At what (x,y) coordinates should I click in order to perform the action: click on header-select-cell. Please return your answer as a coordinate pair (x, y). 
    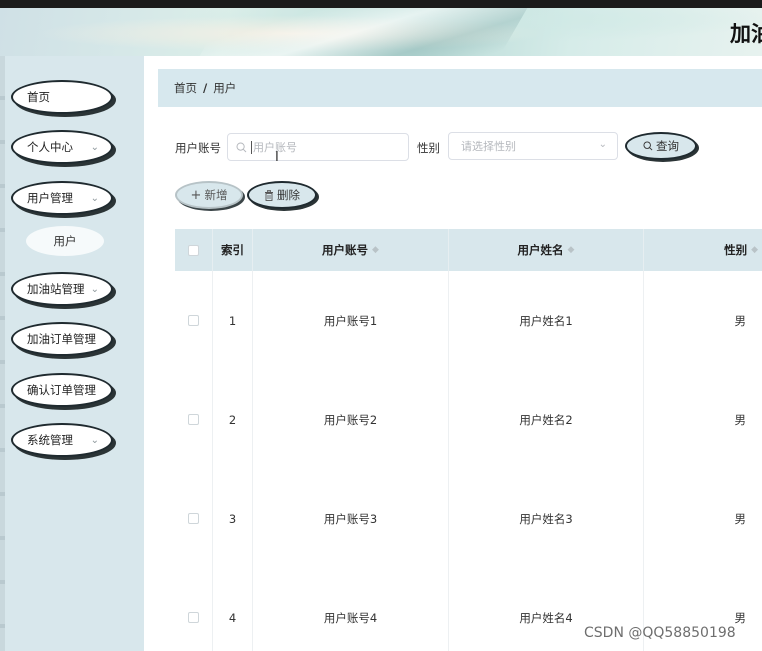
    Looking at the image, I should click on (194, 250).